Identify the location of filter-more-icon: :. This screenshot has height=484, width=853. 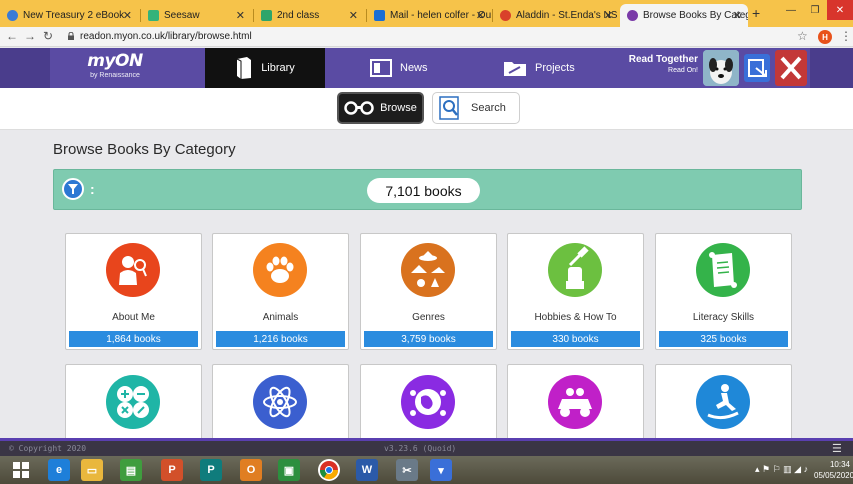
(92, 189).